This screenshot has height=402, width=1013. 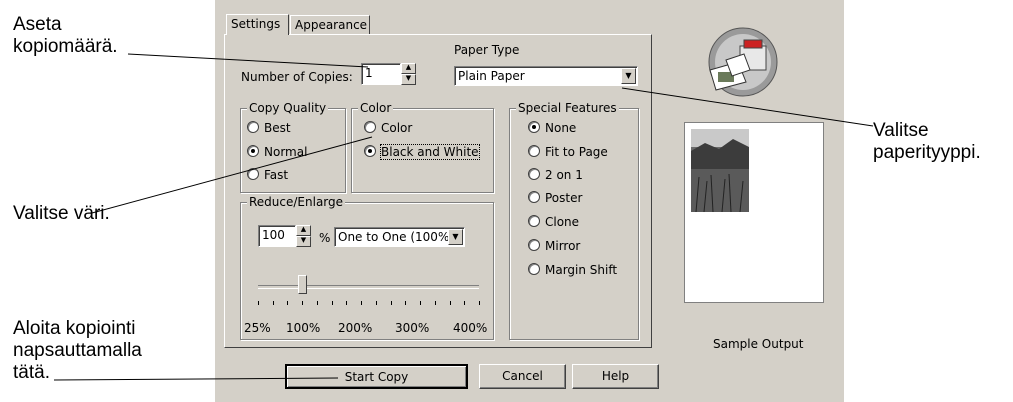 What do you see at coordinates (248, 60) in the screenshot?
I see `leader-copies` at bounding box center [248, 60].